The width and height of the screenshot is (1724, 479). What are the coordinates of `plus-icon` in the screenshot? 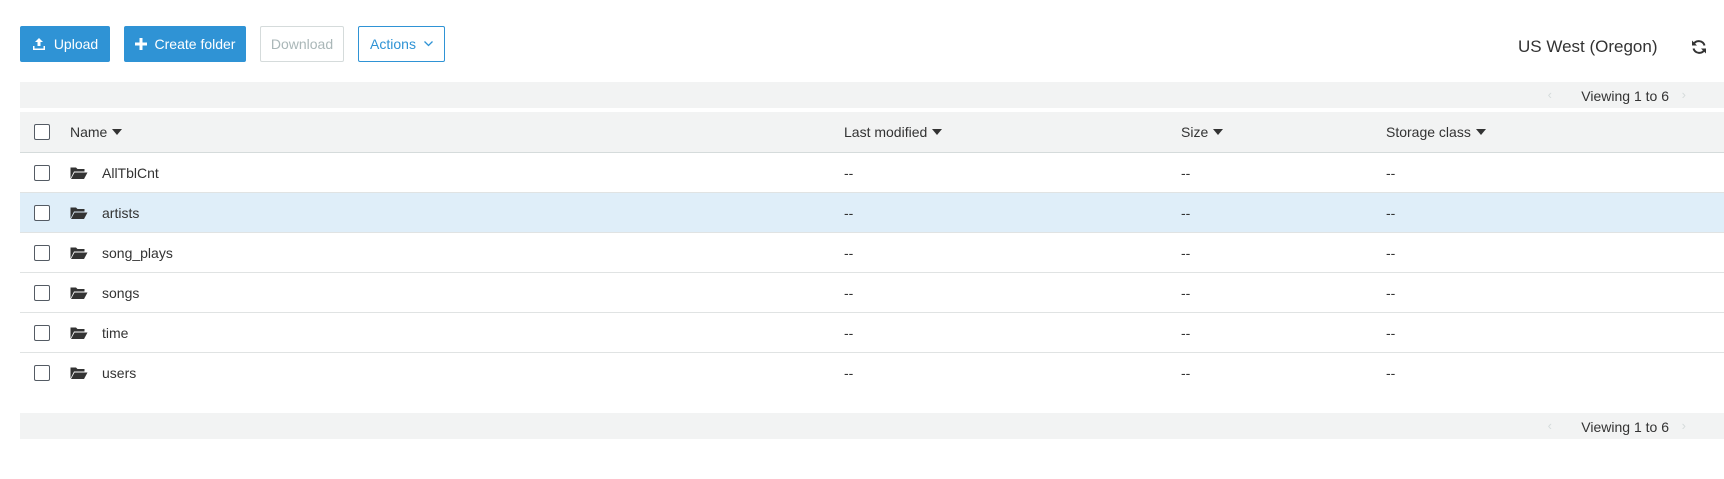 It's located at (140, 44).